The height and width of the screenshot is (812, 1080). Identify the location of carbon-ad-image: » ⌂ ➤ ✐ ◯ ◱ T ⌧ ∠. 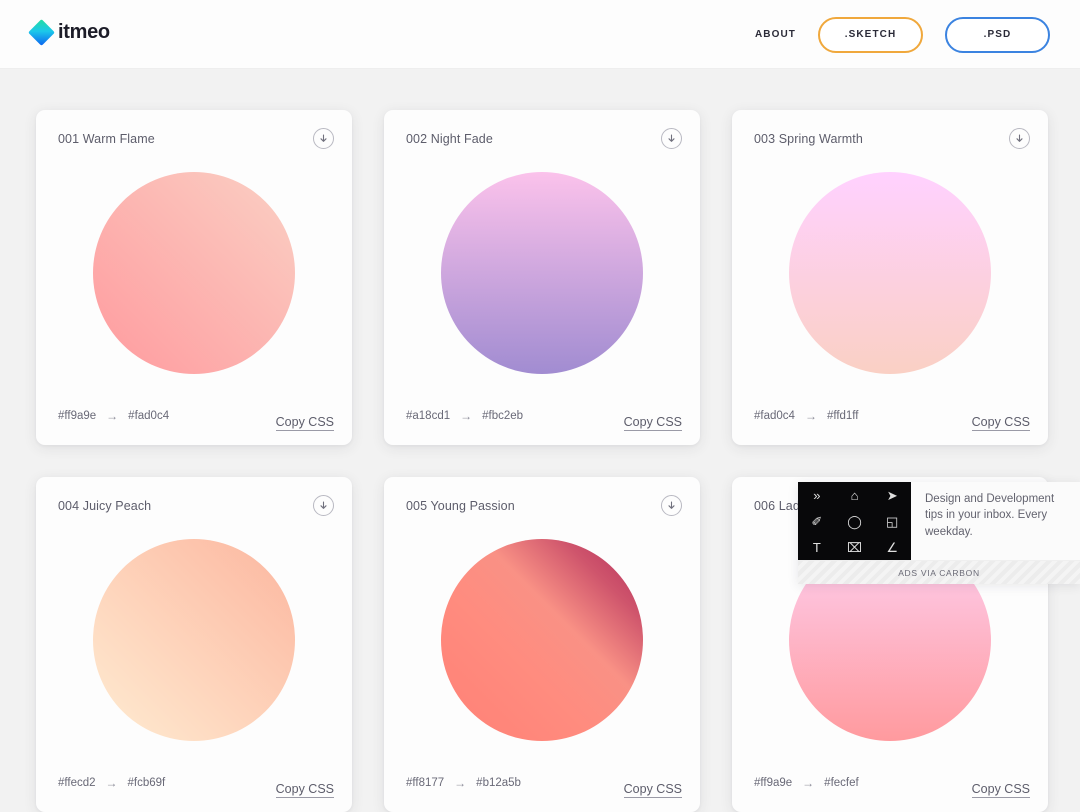
(854, 521).